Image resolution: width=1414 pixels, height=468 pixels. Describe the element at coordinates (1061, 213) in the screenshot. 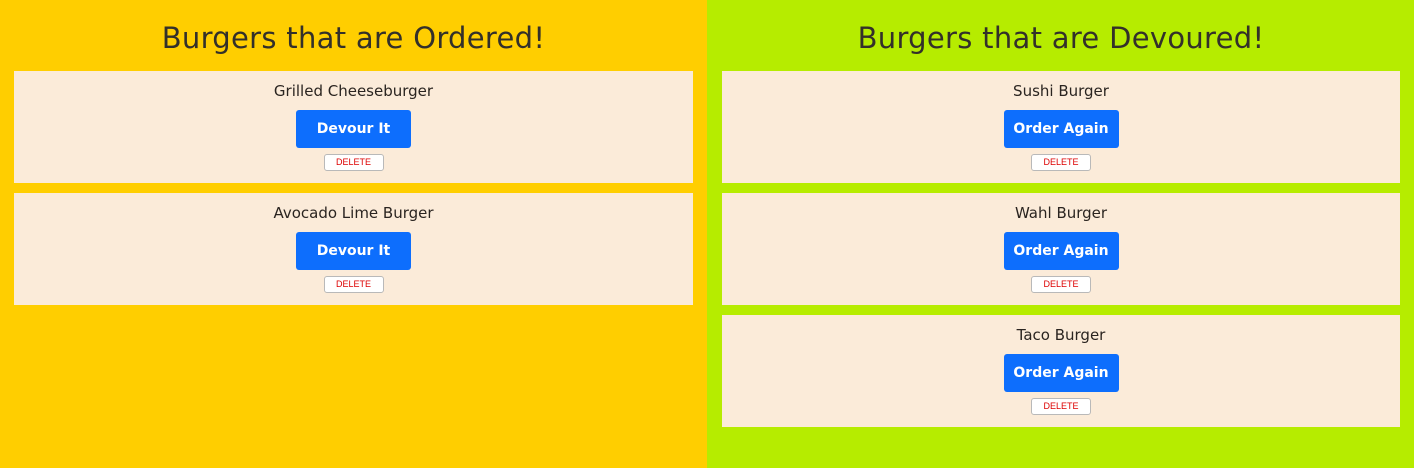

I see `burger-name: Wahl Burger` at that location.